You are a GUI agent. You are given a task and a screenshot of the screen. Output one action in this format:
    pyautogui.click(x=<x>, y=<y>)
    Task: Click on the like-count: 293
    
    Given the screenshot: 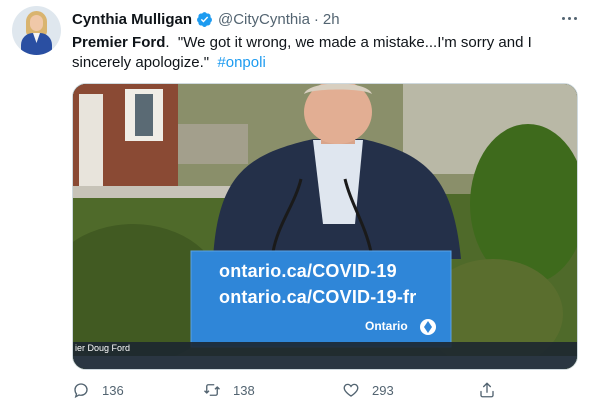 What is the action you would take?
    pyautogui.click(x=383, y=390)
    